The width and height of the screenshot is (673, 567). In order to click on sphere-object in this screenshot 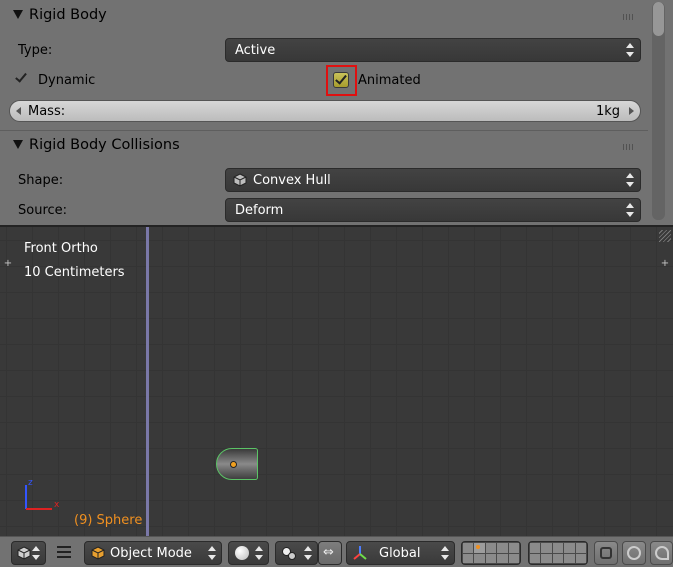, I will do `click(237, 464)`.